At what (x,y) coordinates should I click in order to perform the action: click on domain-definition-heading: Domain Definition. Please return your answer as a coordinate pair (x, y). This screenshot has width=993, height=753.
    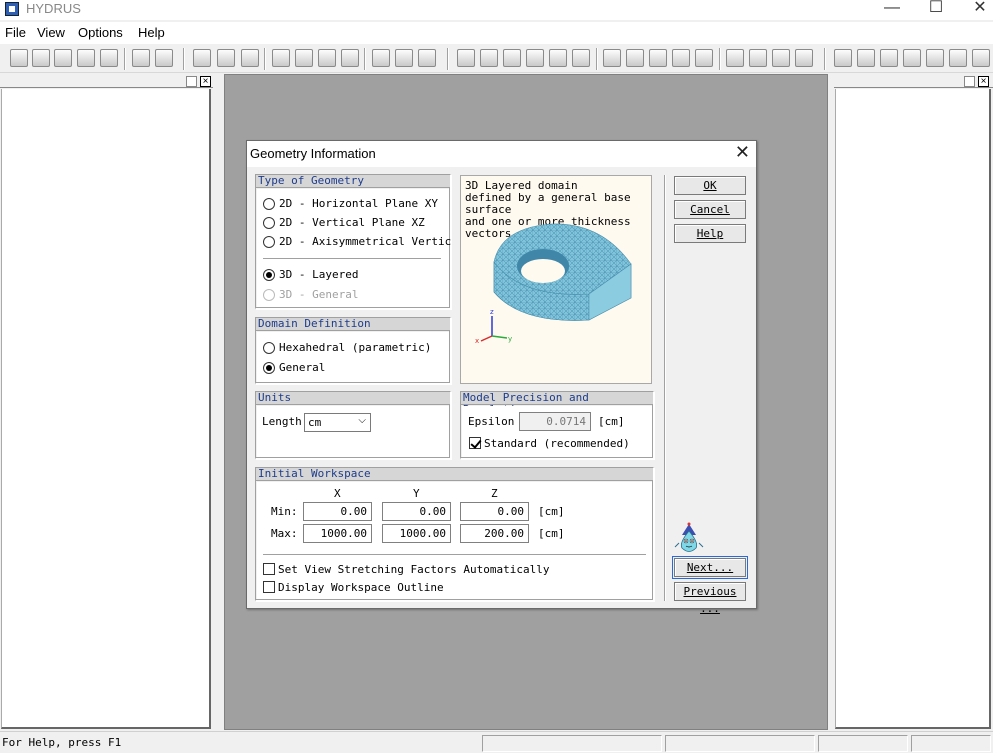
    Looking at the image, I should click on (353, 324).